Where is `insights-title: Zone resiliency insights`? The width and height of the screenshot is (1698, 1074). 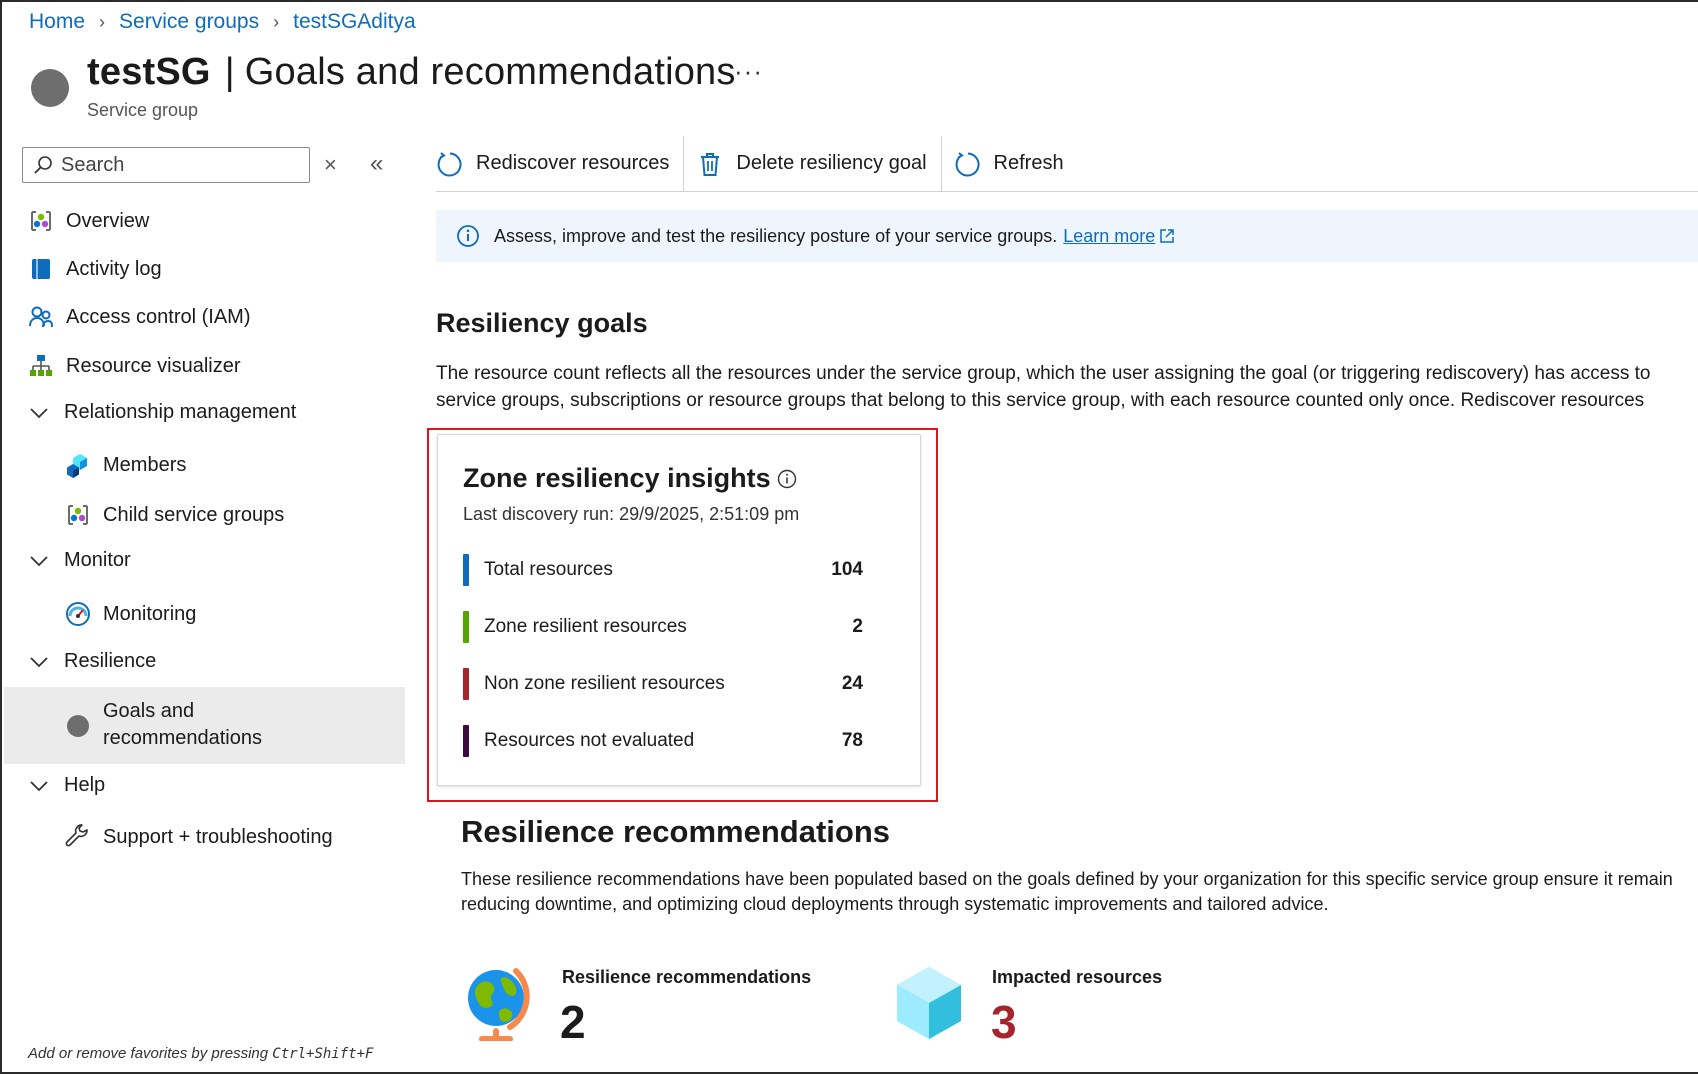
insights-title: Zone resiliency insights is located at coordinates (630, 478).